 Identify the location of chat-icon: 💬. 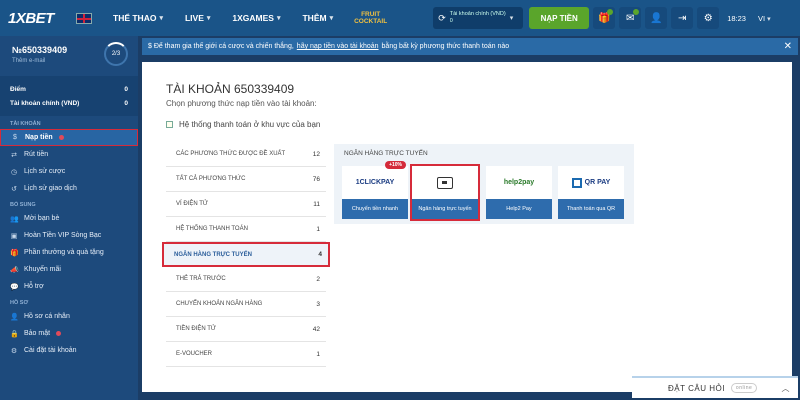
(14, 287).